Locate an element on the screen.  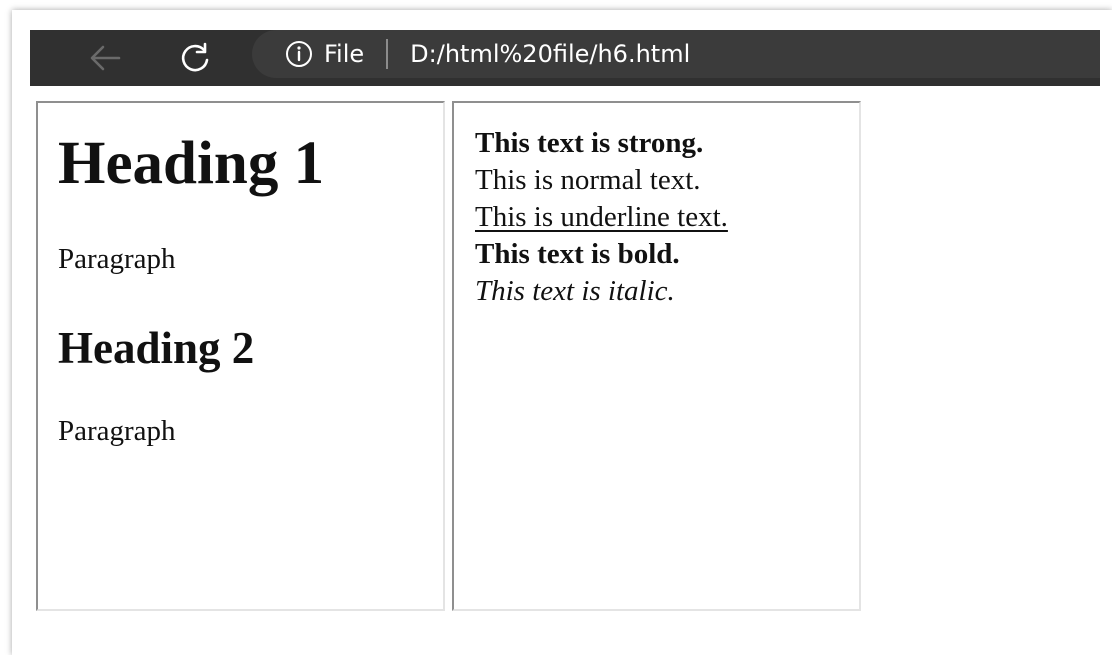
underline-text: This is underline text. is located at coordinates (601, 217).